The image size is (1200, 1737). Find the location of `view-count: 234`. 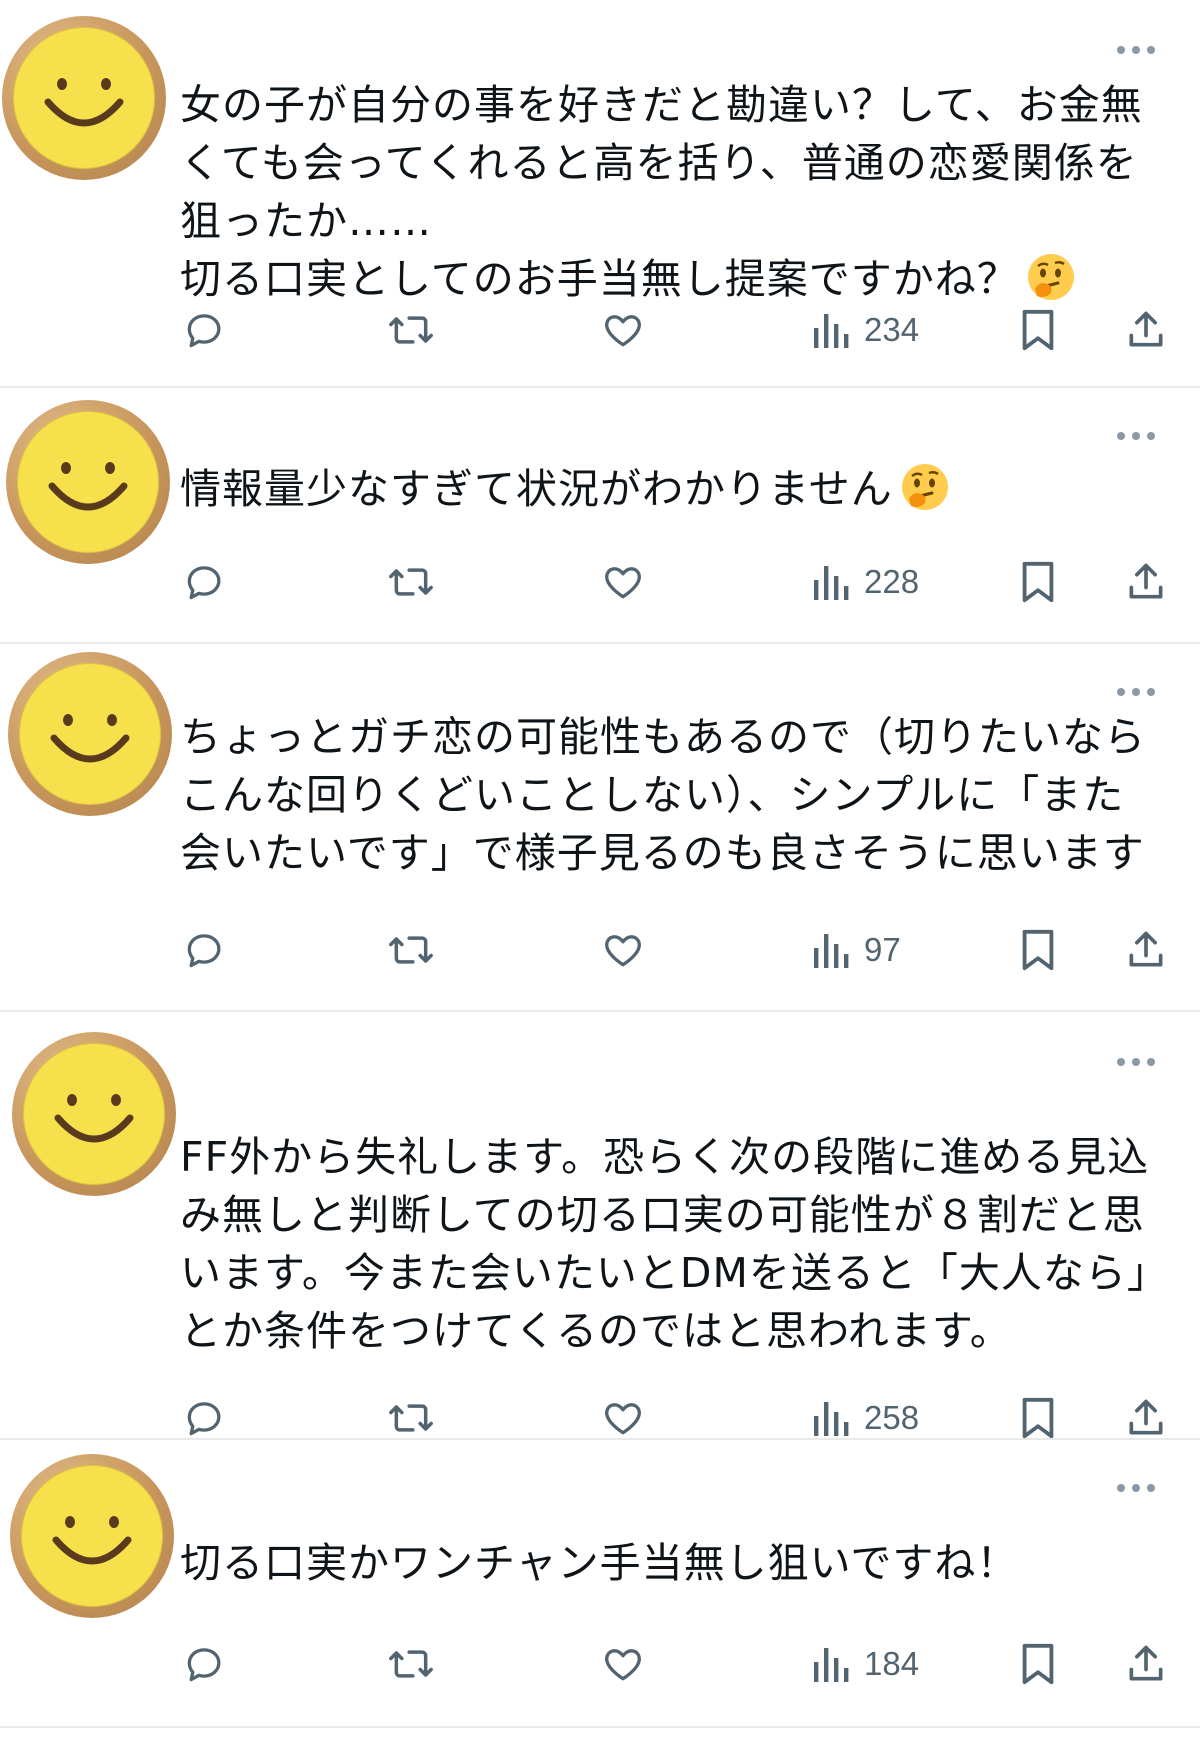

view-count: 234 is located at coordinates (892, 329).